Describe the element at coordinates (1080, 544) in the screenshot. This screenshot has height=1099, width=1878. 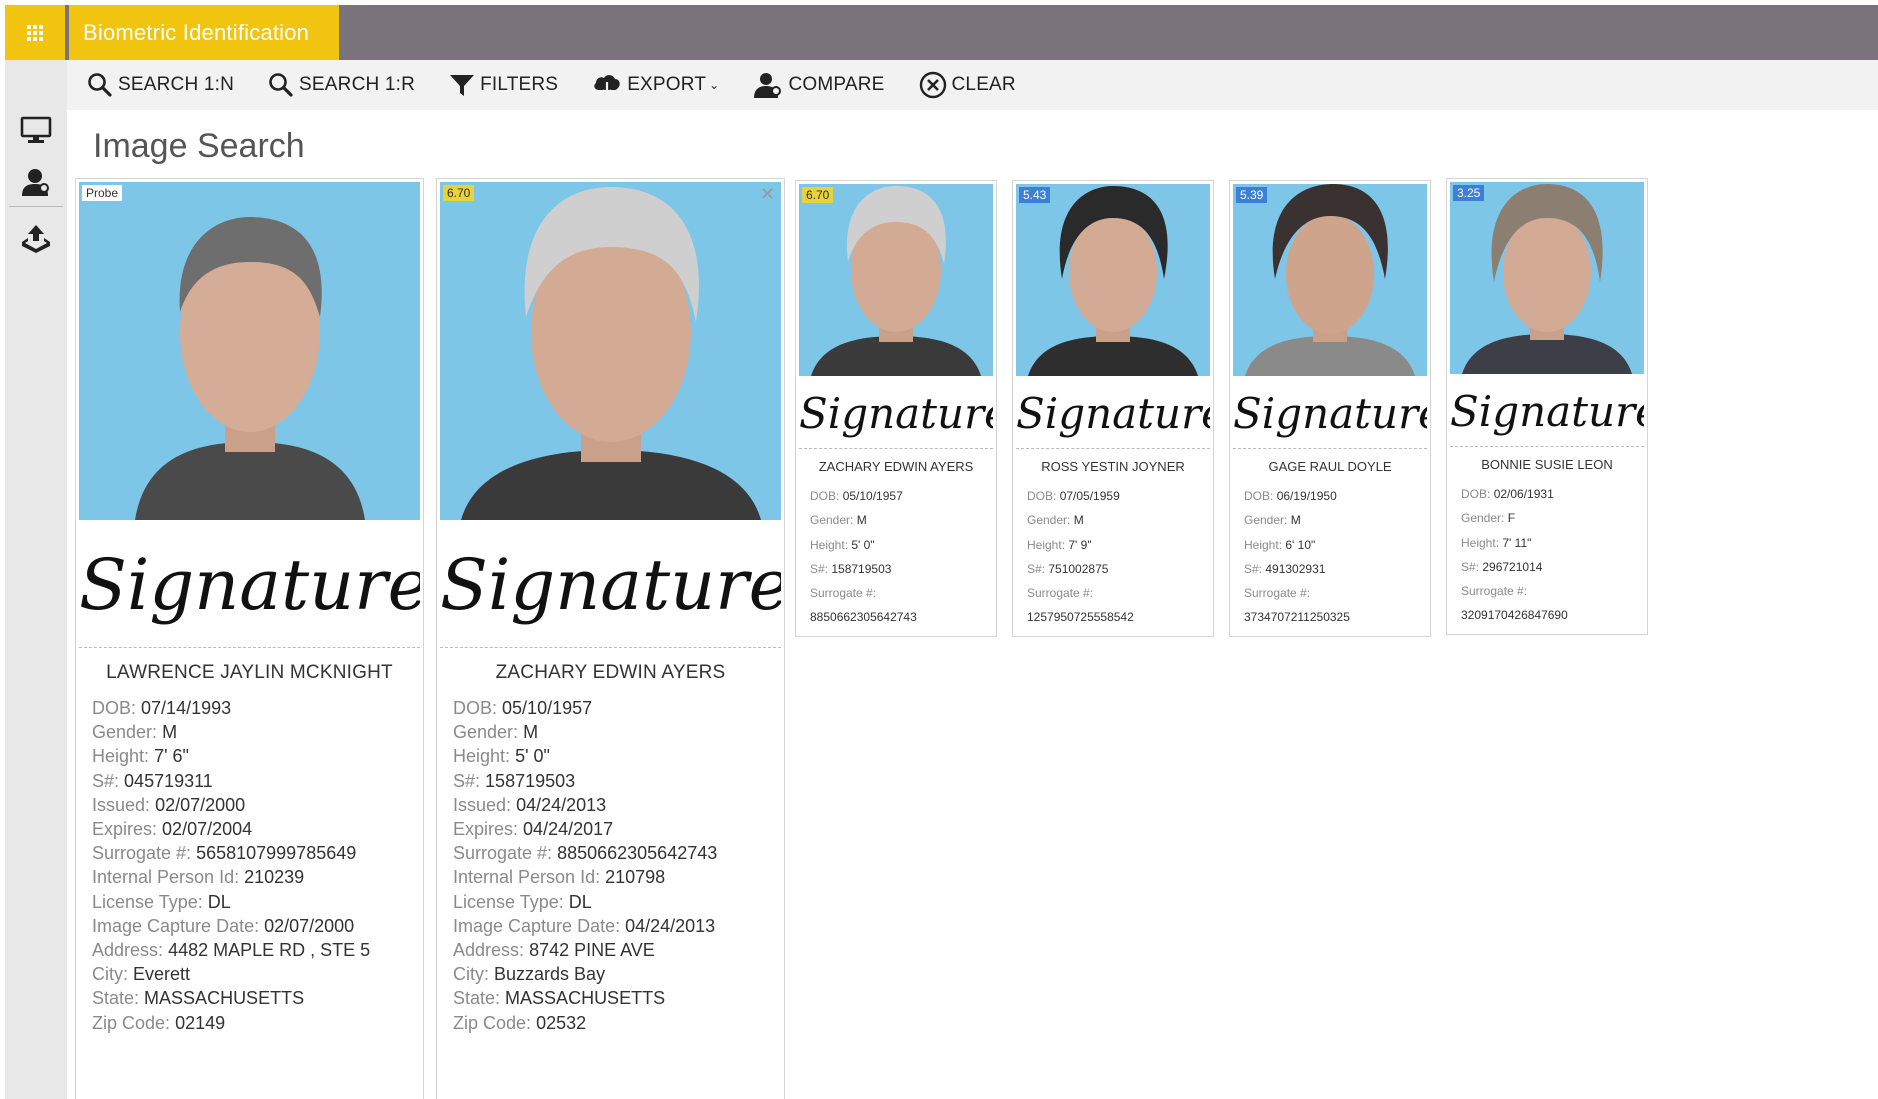
I see `height-value: 7' 9"` at that location.